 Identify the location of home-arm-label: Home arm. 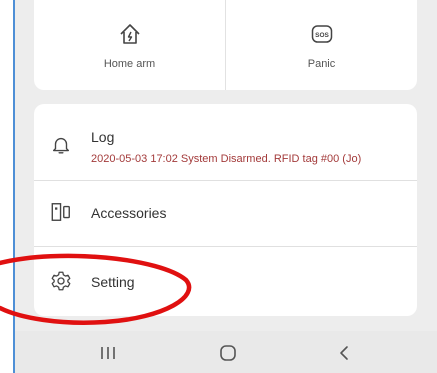
(129, 64).